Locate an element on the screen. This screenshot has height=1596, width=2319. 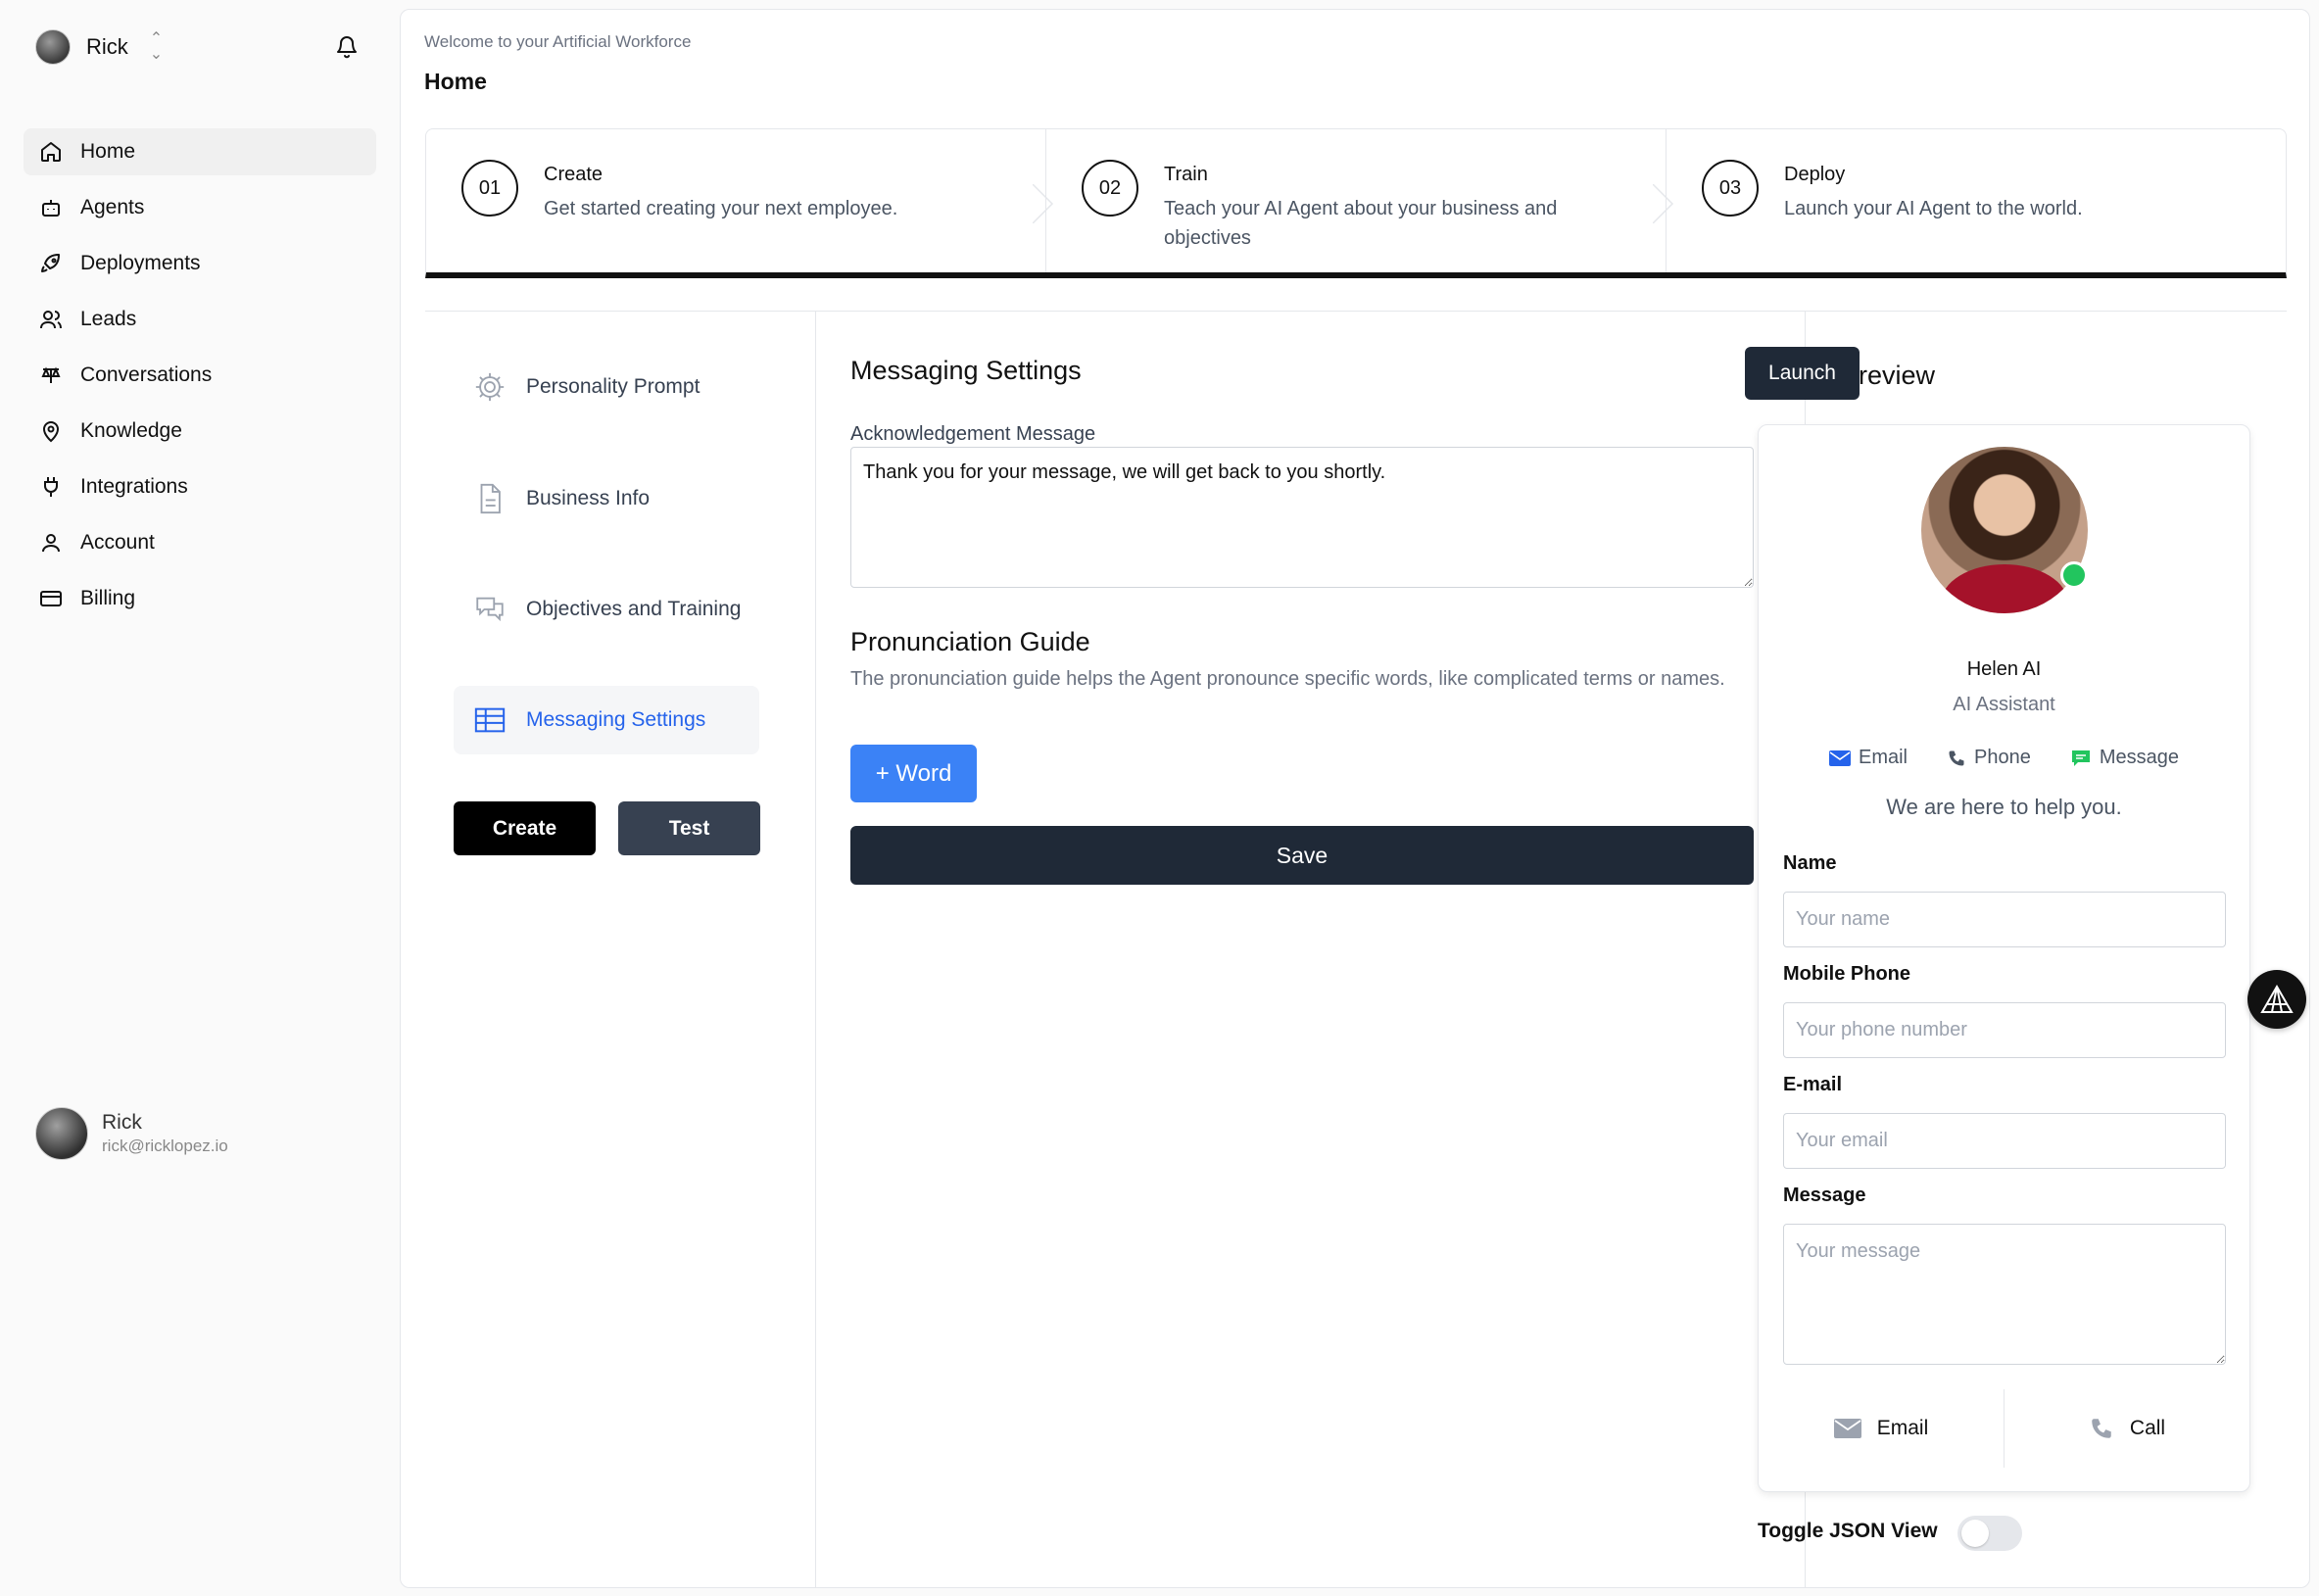
home-icon is located at coordinates (51, 152).